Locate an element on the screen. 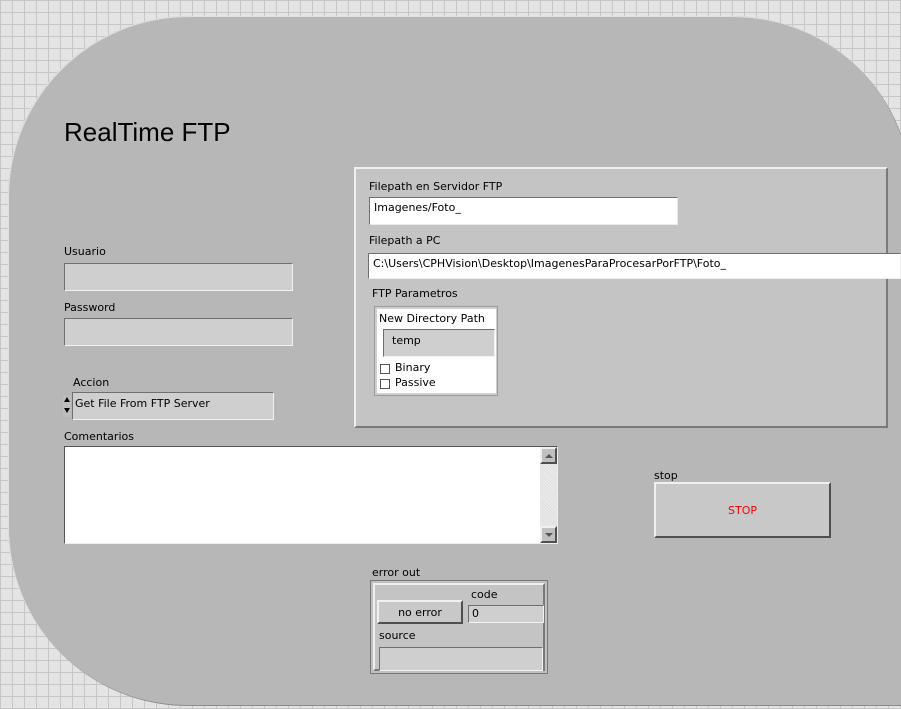 Image resolution: width=901 pixels, height=709 pixels. scroll-down-arrow-icon is located at coordinates (548, 534).